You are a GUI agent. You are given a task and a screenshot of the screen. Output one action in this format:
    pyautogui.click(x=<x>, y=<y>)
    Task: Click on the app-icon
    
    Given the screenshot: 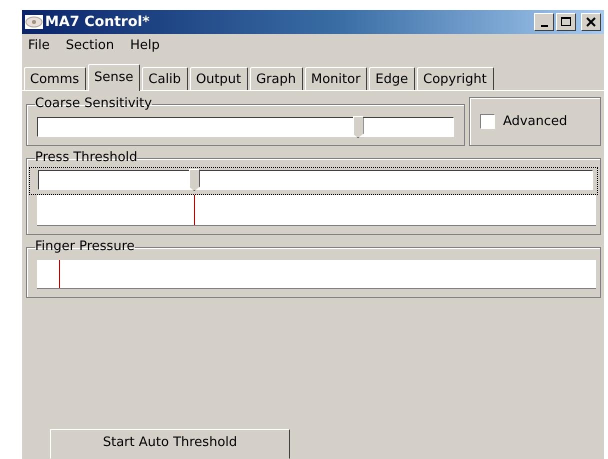 What is the action you would take?
    pyautogui.click(x=34, y=22)
    